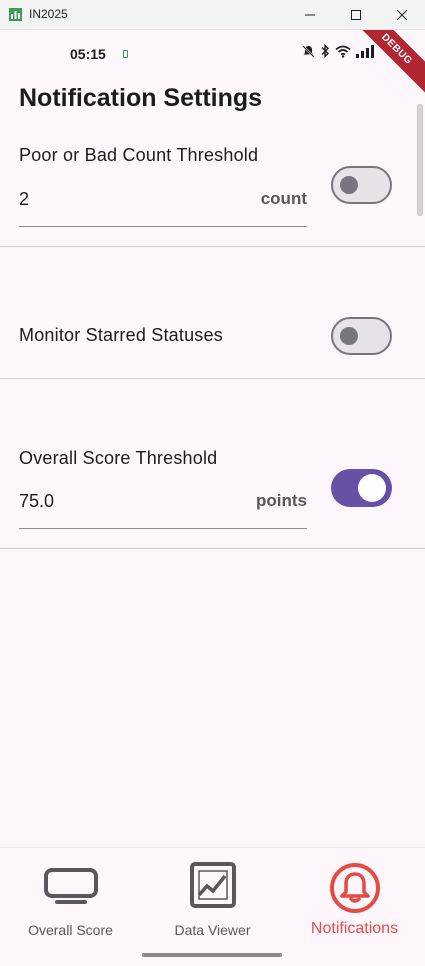 The height and width of the screenshot is (966, 425). I want to click on maximize-button, so click(356, 15).